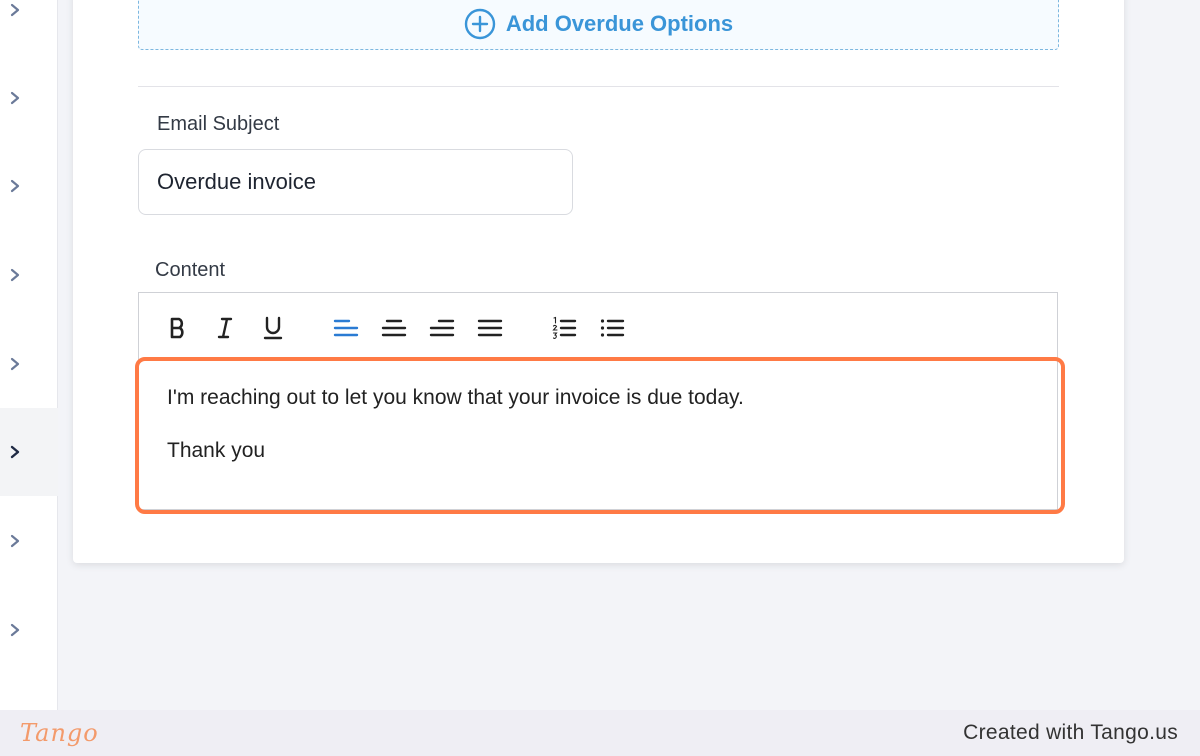 The height and width of the screenshot is (756, 1200). Describe the element at coordinates (216, 450) in the screenshot. I see `content-paragraph-2: Thank you` at that location.